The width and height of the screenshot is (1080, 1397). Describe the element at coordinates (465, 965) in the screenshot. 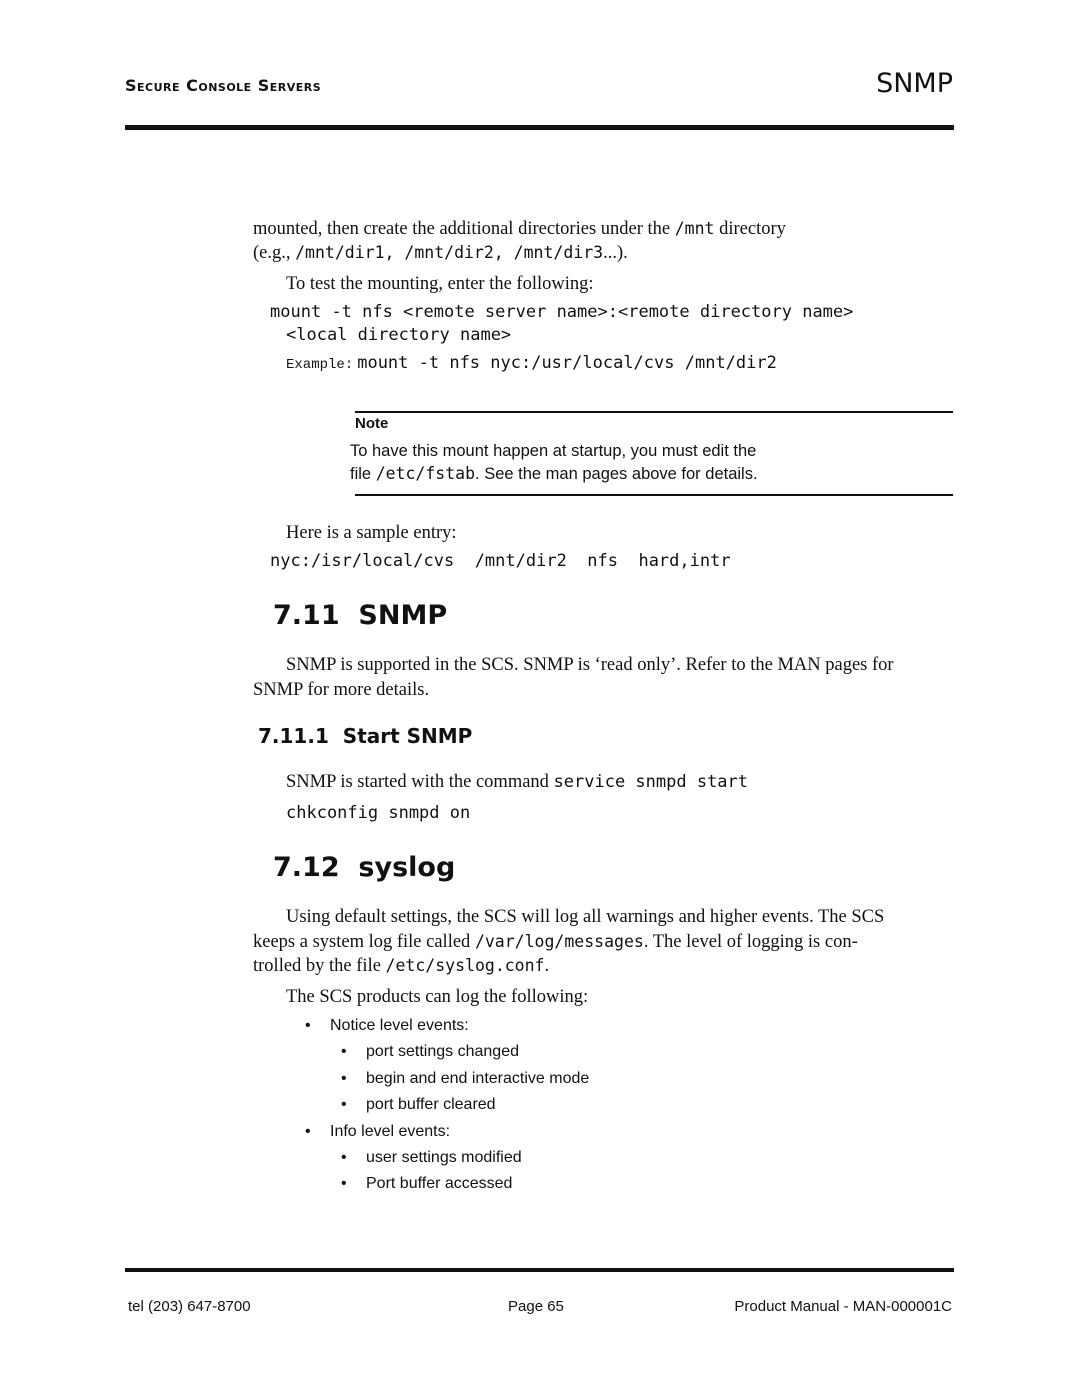

I see `code: /etc/syslog.conf` at that location.